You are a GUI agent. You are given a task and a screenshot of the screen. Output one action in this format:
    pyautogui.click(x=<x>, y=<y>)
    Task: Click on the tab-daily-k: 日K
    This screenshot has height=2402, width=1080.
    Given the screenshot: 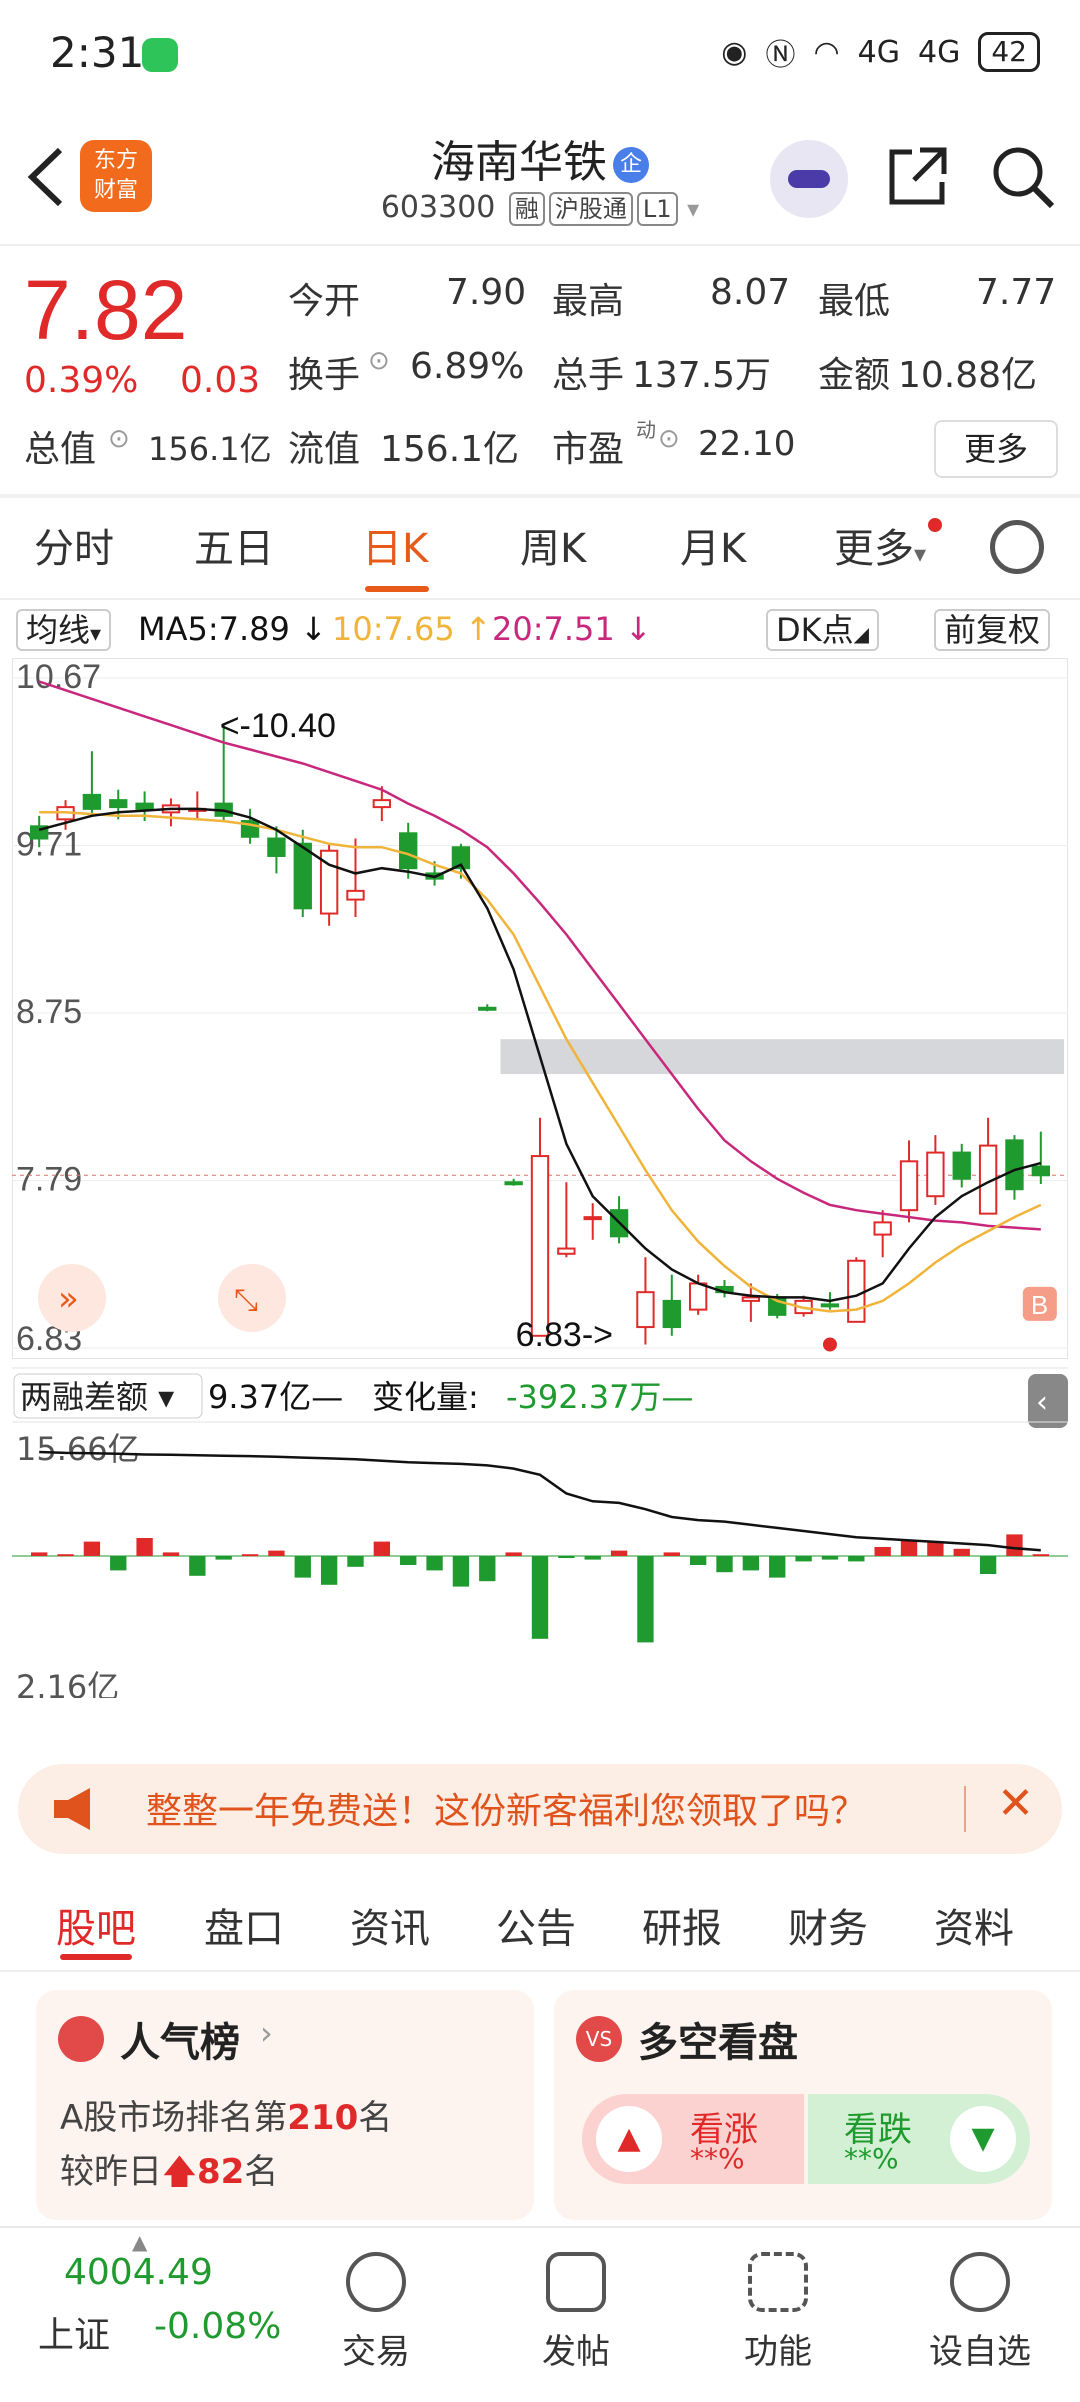 What is the action you would take?
    pyautogui.click(x=395, y=545)
    